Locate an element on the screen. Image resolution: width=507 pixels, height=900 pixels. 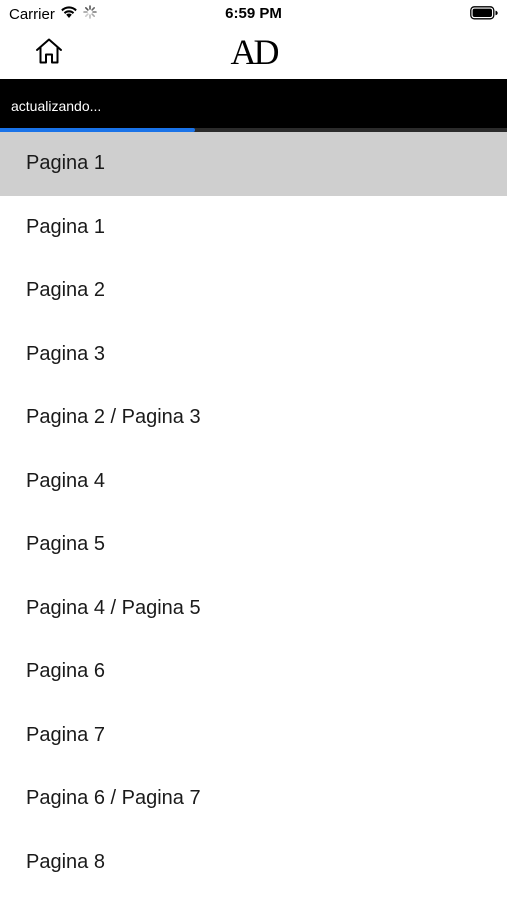
page-list-item: Pagina 7 is located at coordinates (253, 736).